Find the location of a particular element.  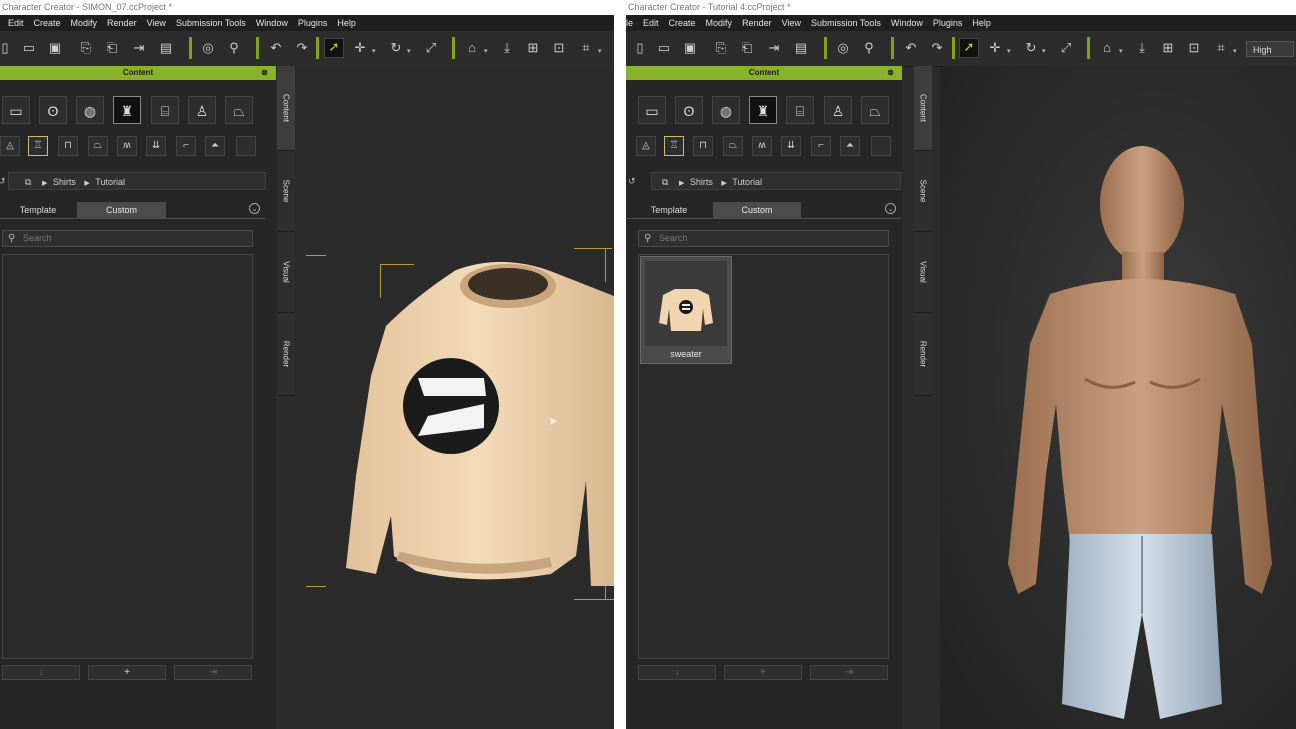

blank-icon is located at coordinates (246, 146).